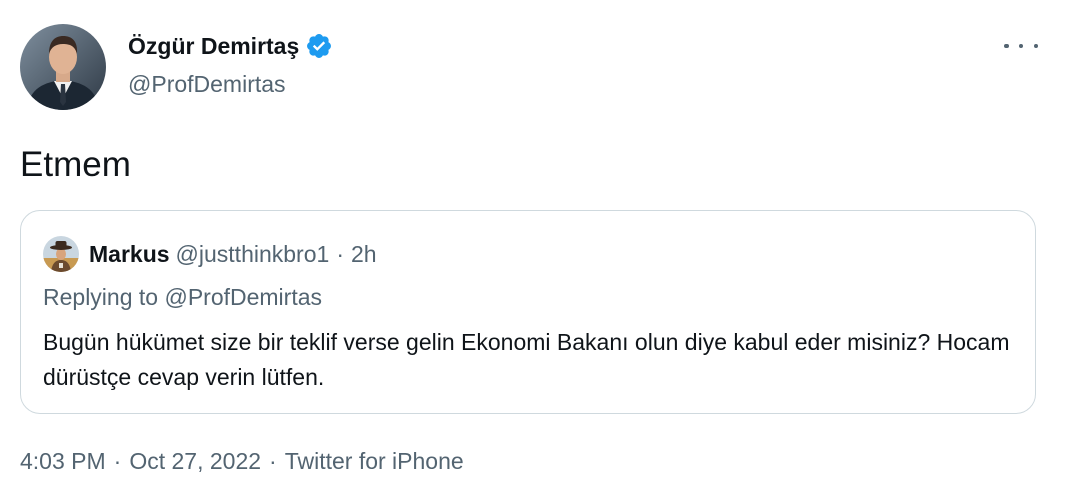 This screenshot has height=504, width=1068. I want to click on quoted-author-handle: @justthinkbro1, so click(253, 254).